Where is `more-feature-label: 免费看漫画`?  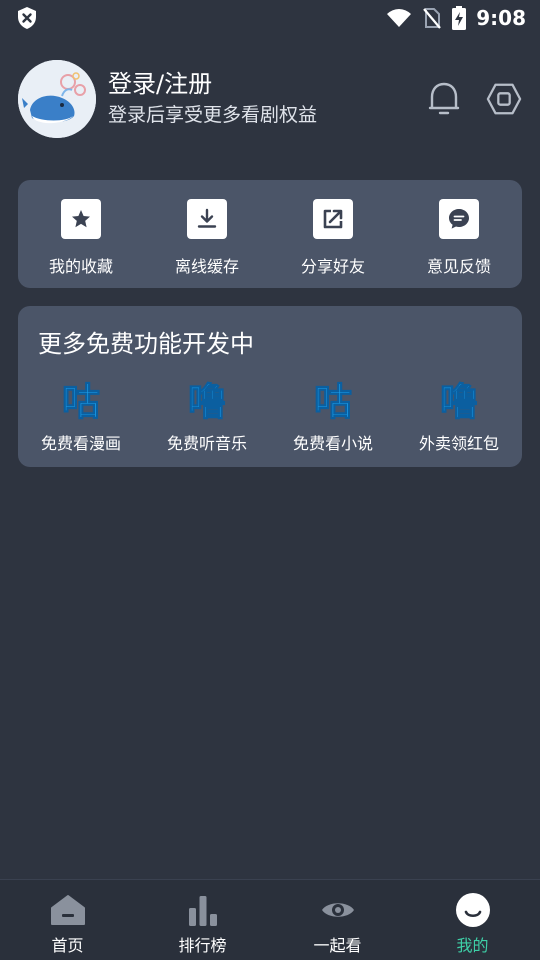
more-feature-label: 免费看漫画 is located at coordinates (80, 443).